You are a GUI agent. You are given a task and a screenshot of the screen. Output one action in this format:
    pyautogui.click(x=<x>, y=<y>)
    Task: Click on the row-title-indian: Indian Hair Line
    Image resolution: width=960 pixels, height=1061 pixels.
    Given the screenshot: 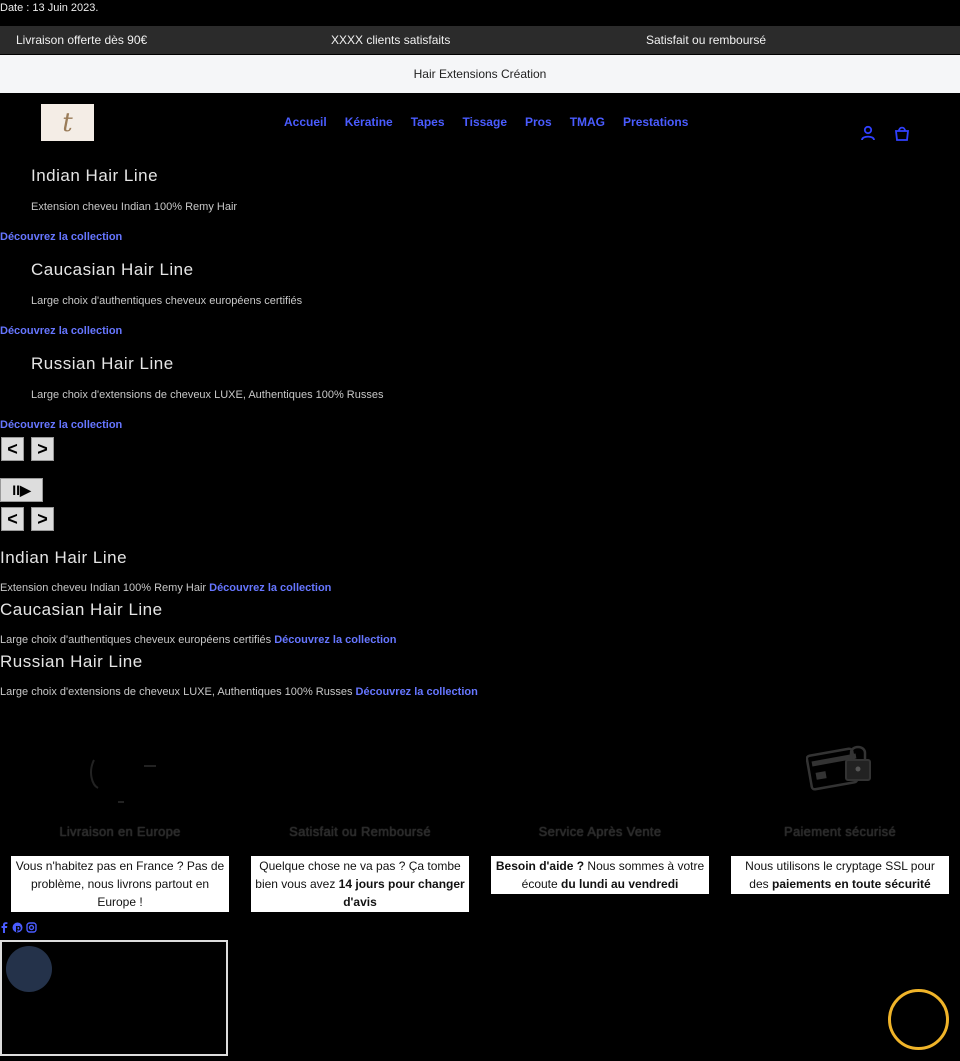 What is the action you would take?
    pyautogui.click(x=64, y=557)
    